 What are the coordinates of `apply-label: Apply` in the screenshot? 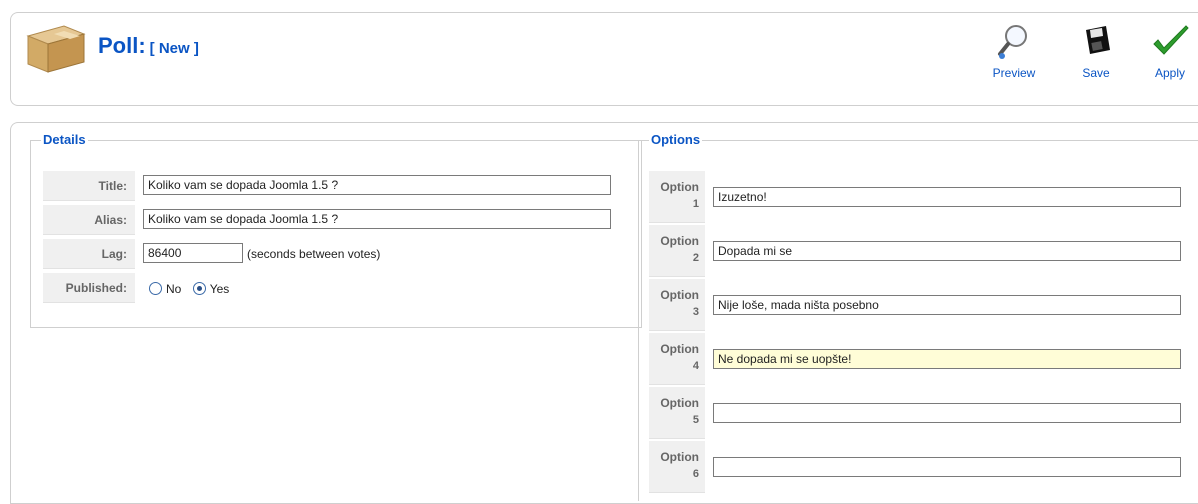 It's located at (1170, 73).